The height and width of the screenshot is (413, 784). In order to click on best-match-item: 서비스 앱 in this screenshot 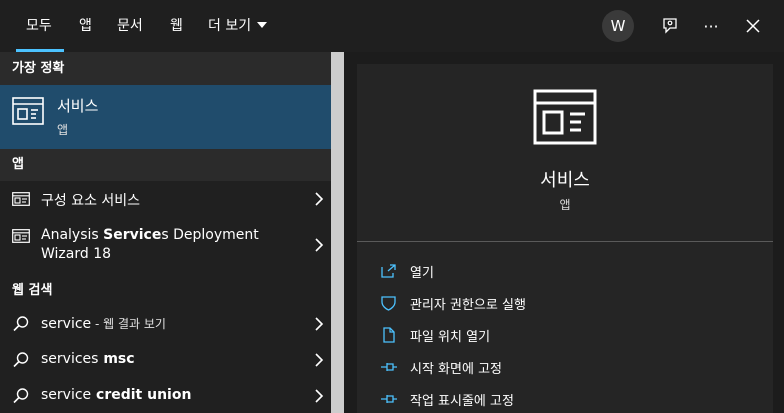, I will do `click(165, 117)`.